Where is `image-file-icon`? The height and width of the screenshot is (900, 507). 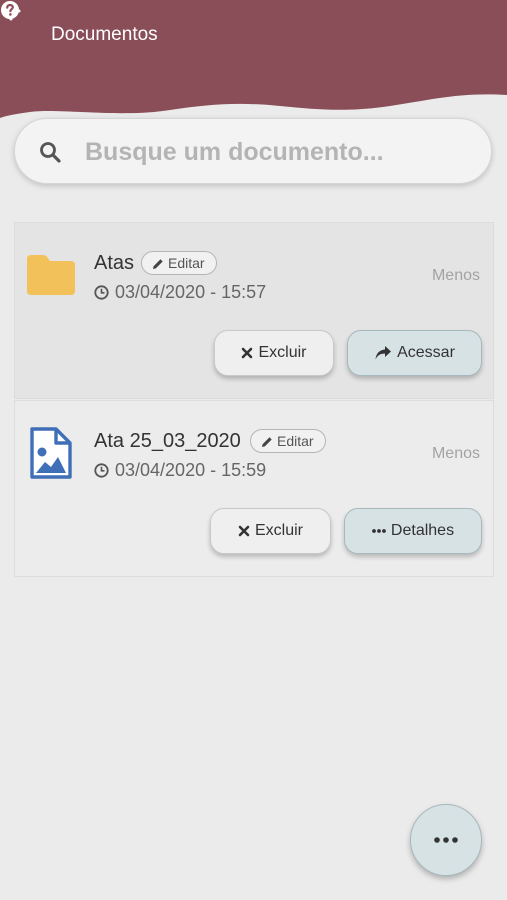 image-file-icon is located at coordinates (51, 453).